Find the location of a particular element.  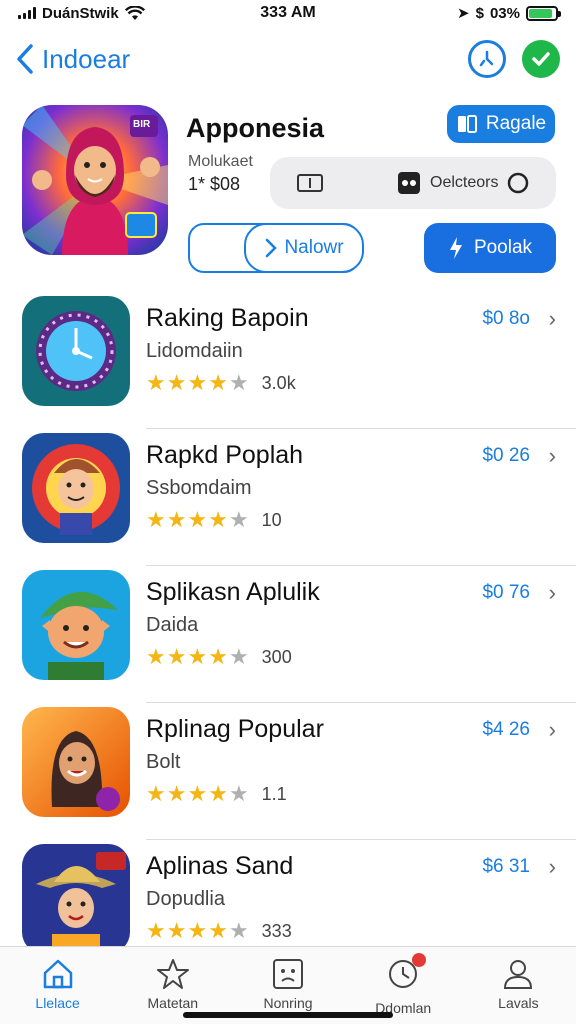

screen-icon is located at coordinates (310, 183).